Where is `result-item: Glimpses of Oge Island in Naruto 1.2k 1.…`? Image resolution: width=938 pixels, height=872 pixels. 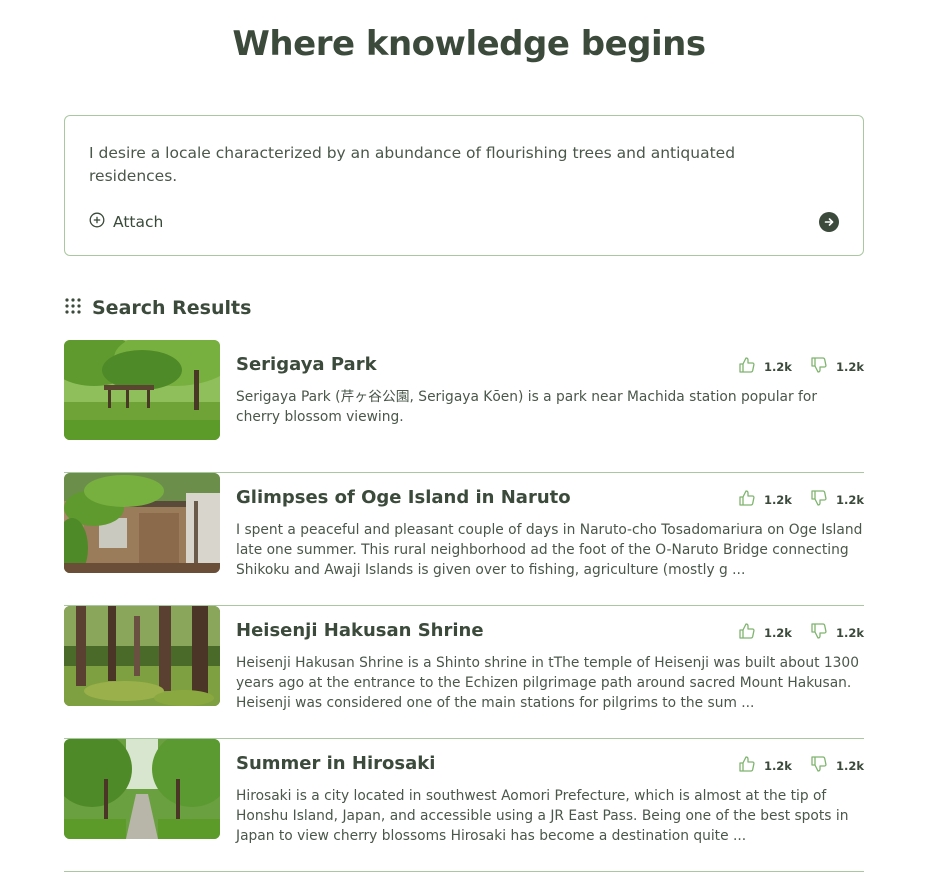
result-item: Glimpses of Oge Island in Naruto 1.2k 1.… is located at coordinates (464, 539).